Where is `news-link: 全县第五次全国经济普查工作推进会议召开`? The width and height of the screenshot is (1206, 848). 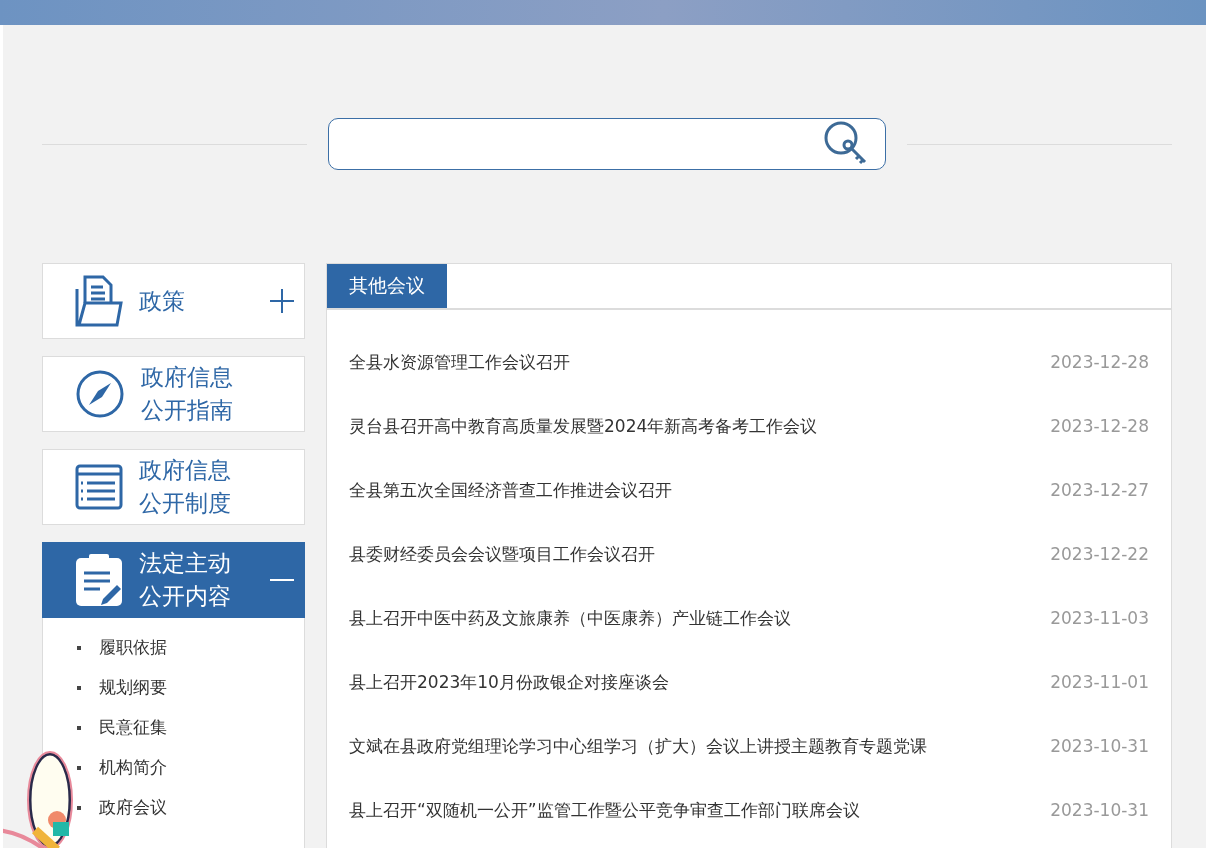
news-link: 全县第五次全国经济普查工作推进会议召开 is located at coordinates (510, 490).